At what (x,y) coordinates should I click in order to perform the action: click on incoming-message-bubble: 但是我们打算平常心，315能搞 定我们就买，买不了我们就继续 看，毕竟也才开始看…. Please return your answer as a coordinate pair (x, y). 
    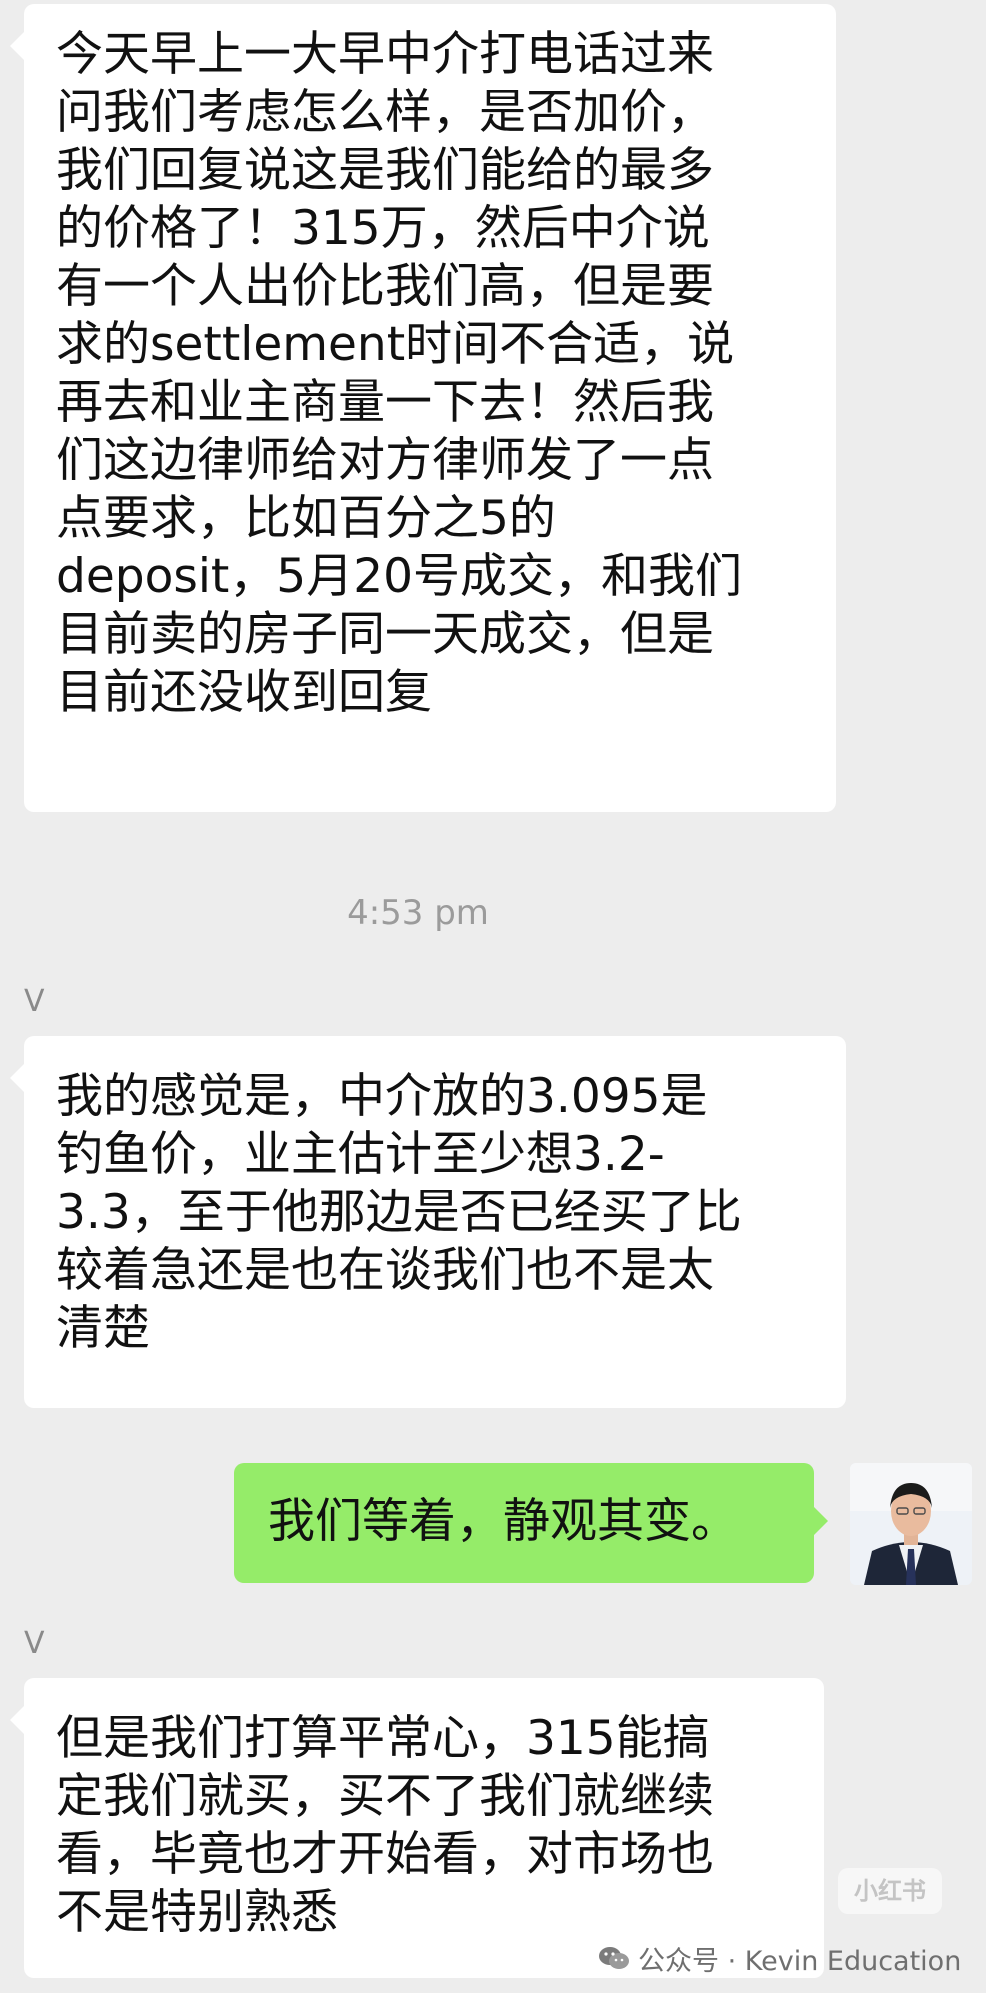
    Looking at the image, I should click on (417, 1828).